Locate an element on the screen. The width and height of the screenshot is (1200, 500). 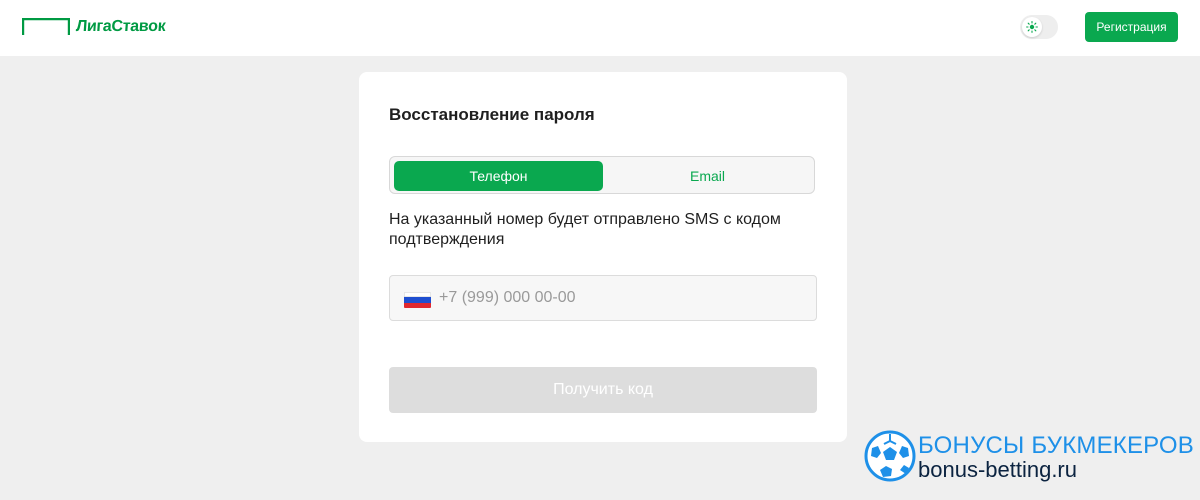
sun-icon is located at coordinates (1032, 27).